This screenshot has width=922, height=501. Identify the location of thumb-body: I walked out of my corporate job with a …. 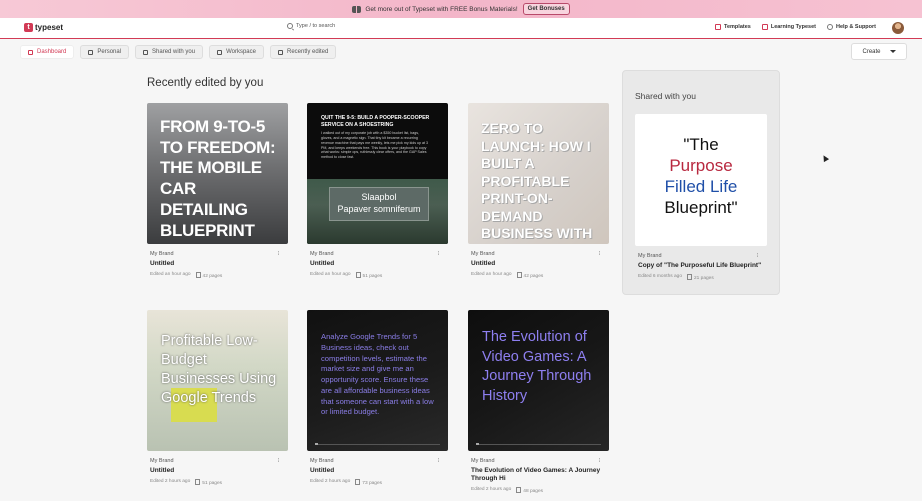
(374, 145).